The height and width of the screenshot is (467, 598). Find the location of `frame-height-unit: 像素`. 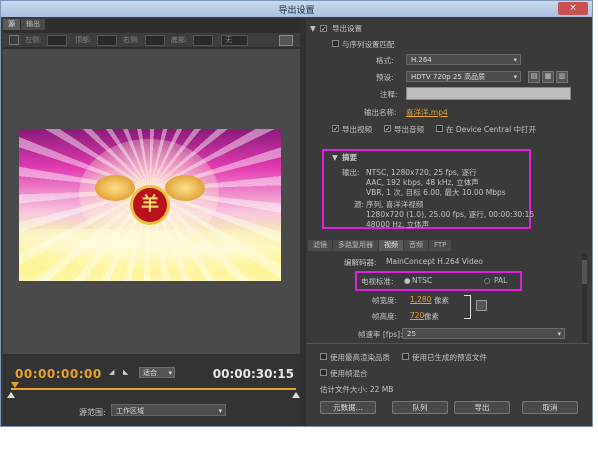

frame-height-unit: 像素 is located at coordinates (431, 316).